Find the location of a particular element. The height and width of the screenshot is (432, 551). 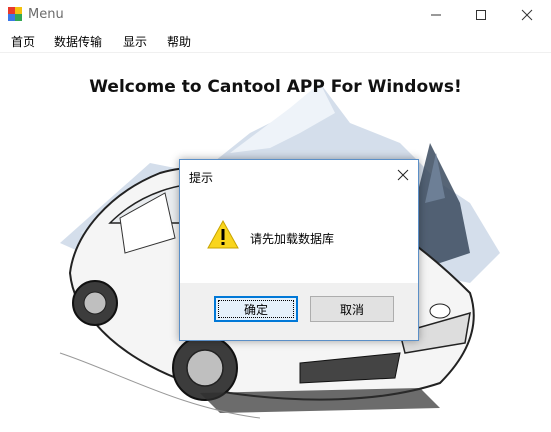

menu-item-display: 显示 is located at coordinates (135, 41).